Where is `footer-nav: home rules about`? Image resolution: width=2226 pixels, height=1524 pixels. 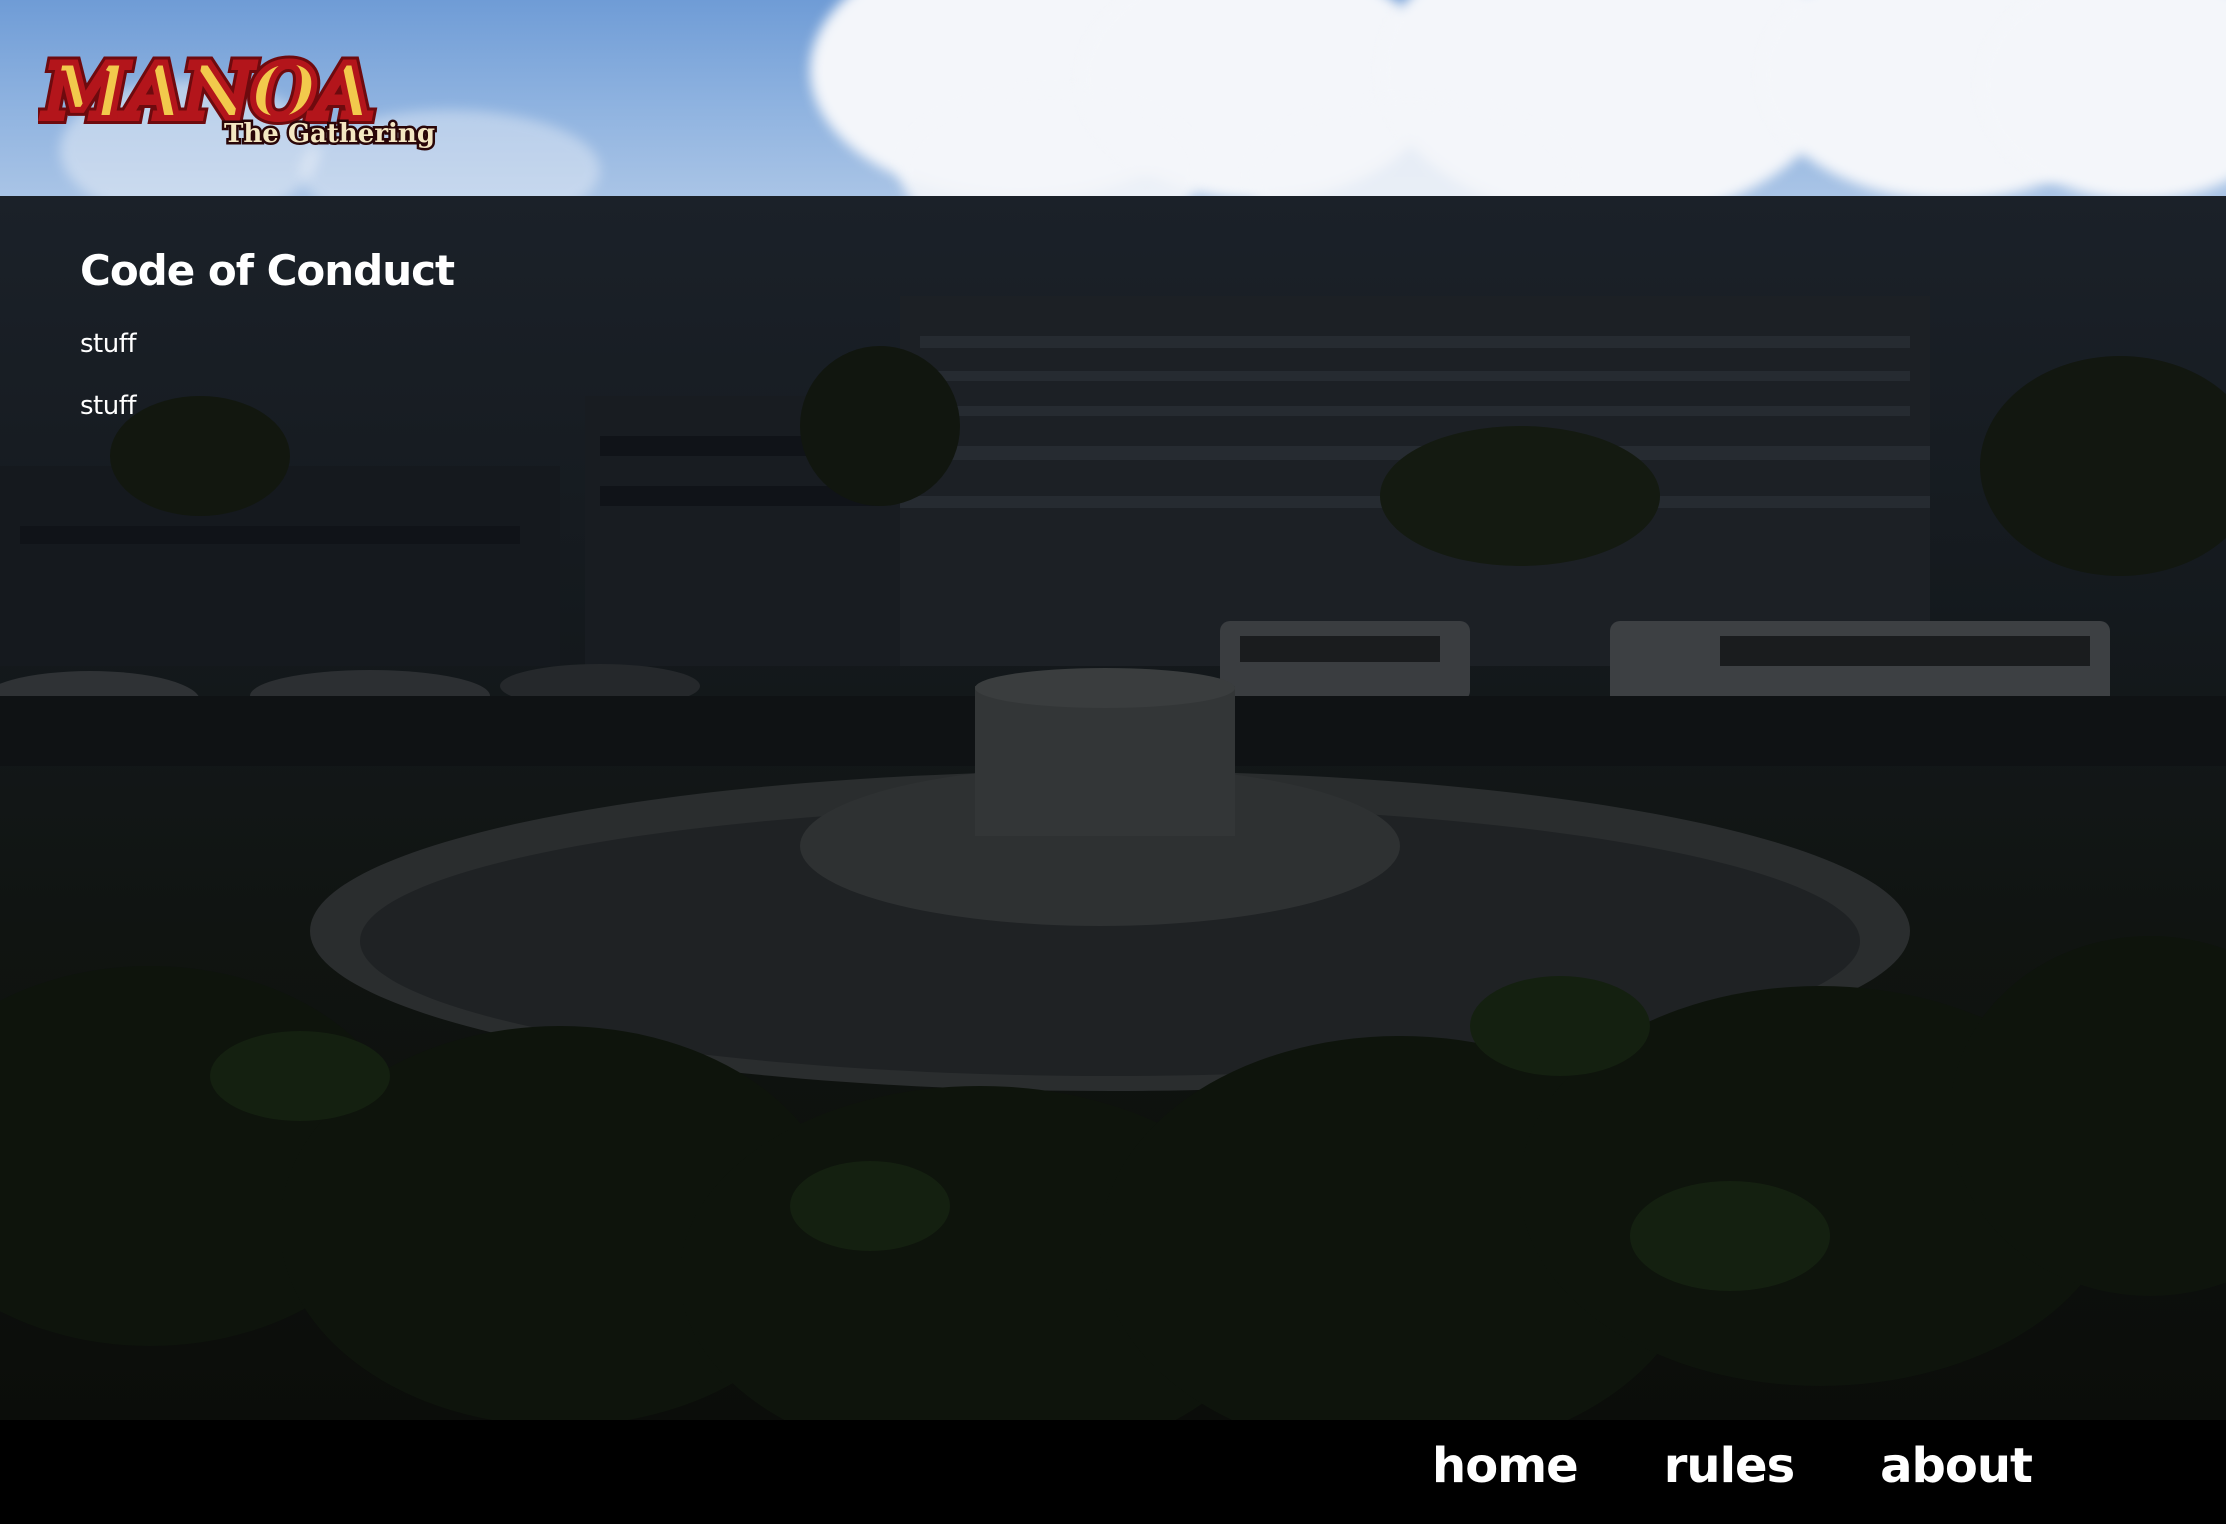 footer-nav: home rules about is located at coordinates (1732, 1466).